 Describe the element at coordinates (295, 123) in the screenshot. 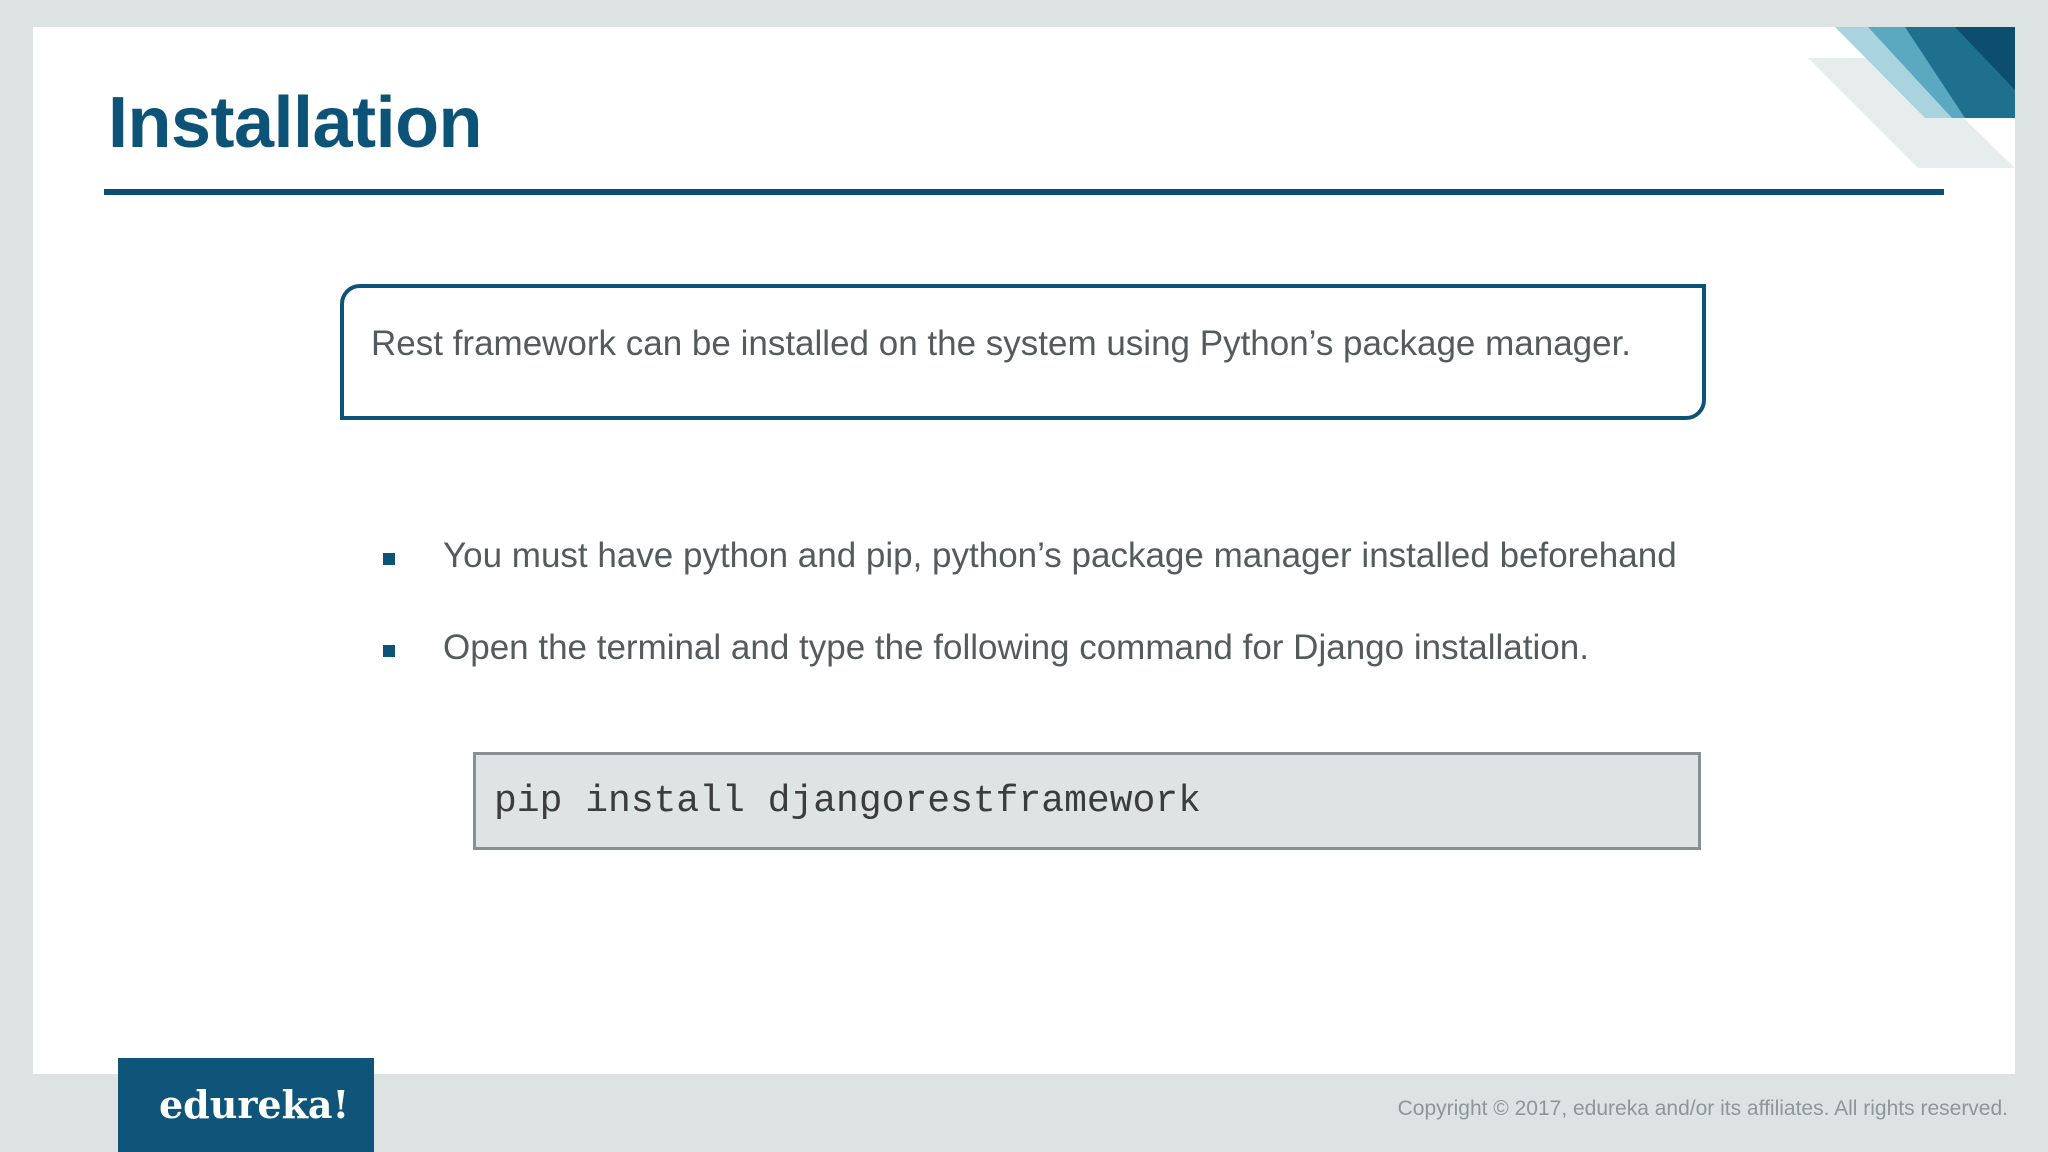

I see `slide-title: Installation` at that location.